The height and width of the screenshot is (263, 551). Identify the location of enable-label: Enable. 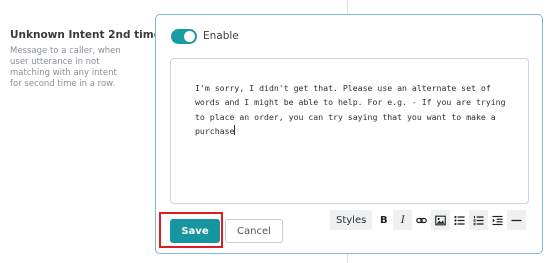
(221, 36).